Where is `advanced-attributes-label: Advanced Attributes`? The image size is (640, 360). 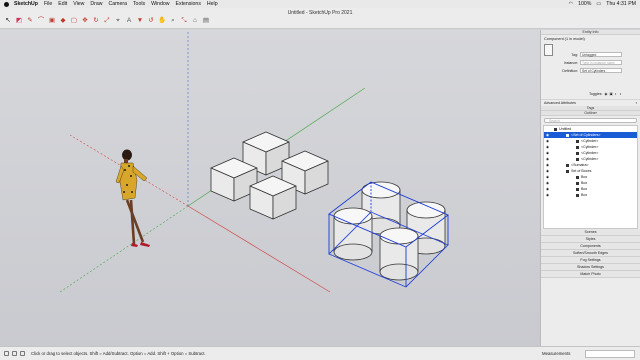 advanced-attributes-label: Advanced Attributes is located at coordinates (560, 103).